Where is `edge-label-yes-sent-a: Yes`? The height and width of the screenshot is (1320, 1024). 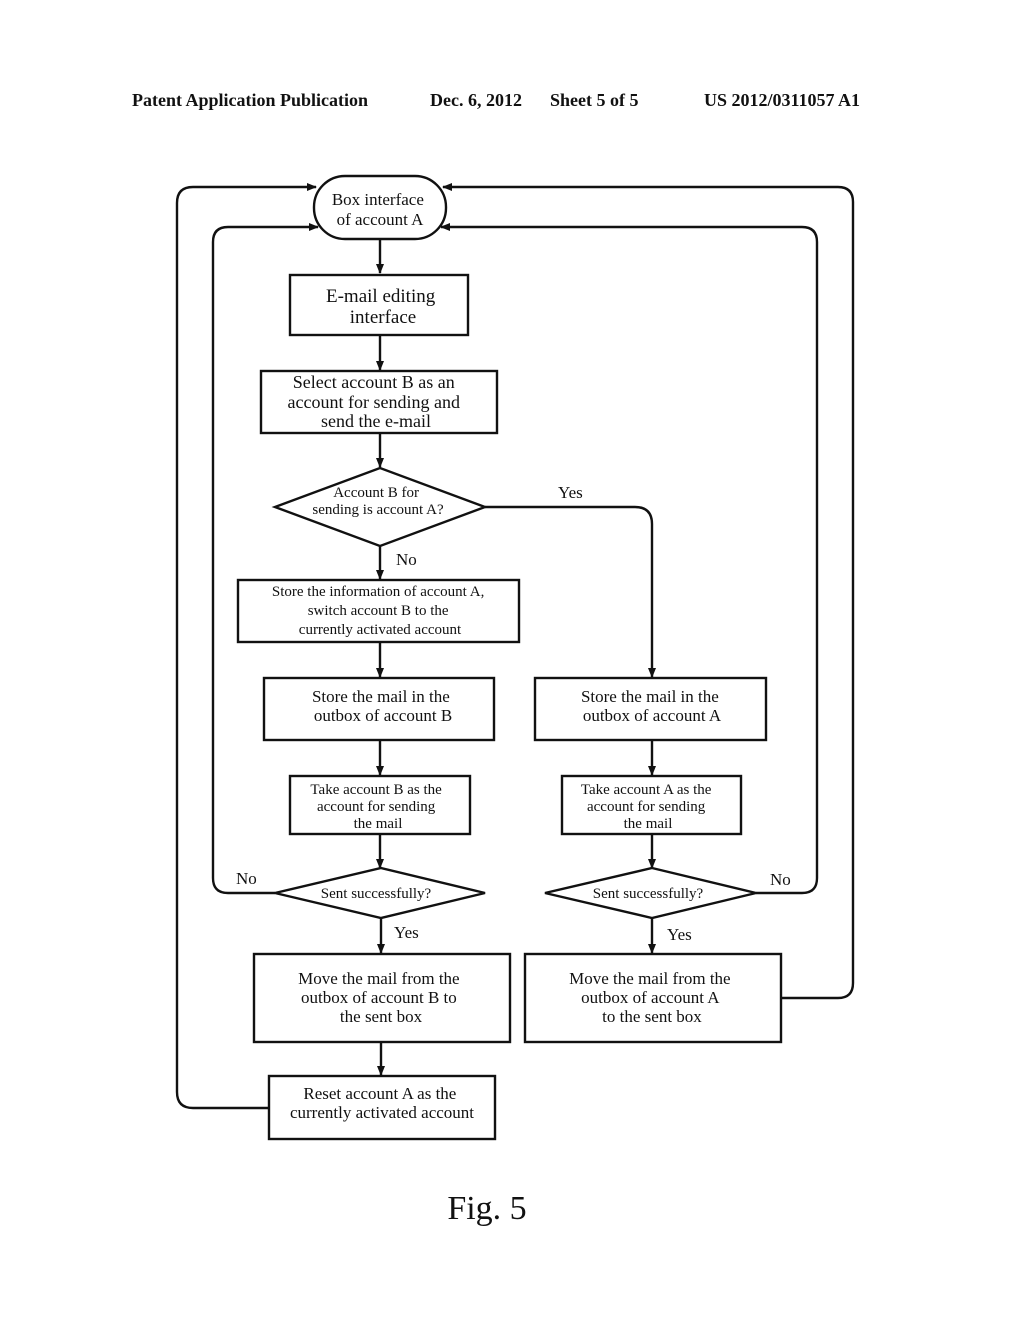
edge-label-yes-sent-a: Yes is located at coordinates (679, 934).